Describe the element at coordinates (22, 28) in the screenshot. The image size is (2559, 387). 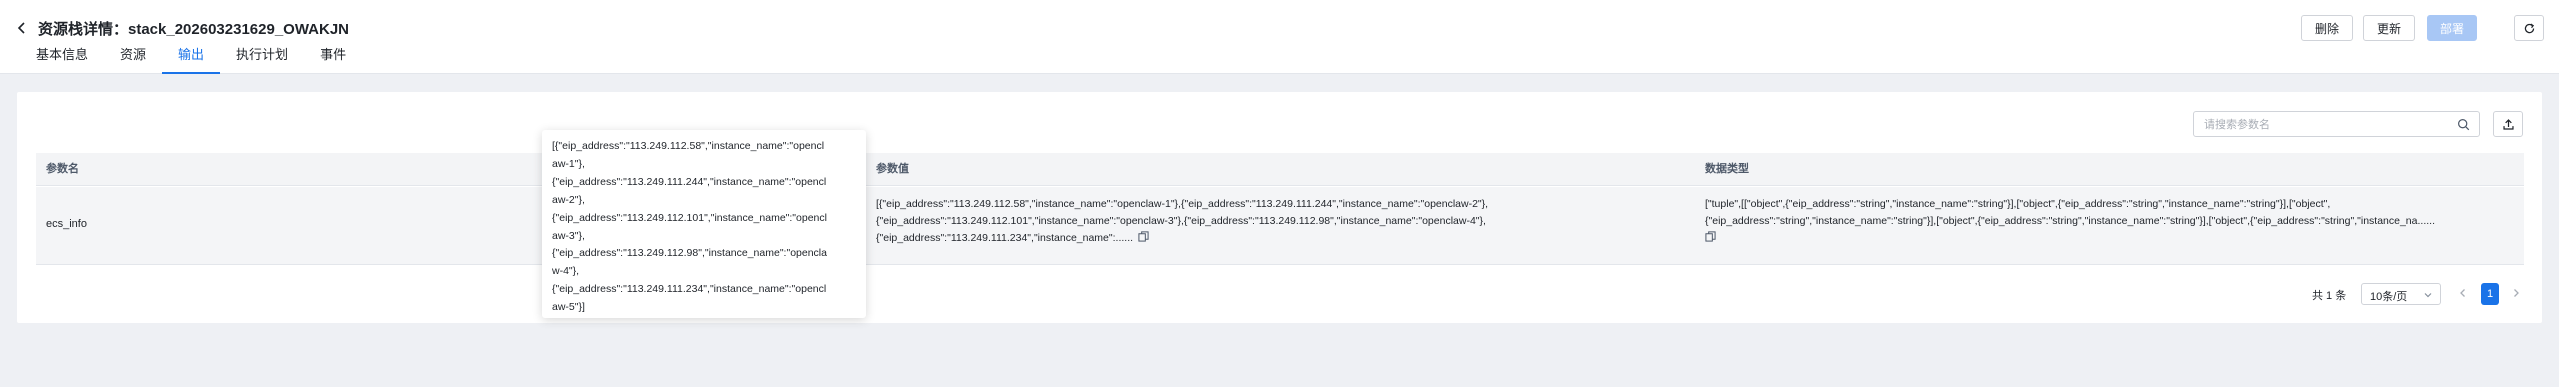
I see `back-icon` at that location.